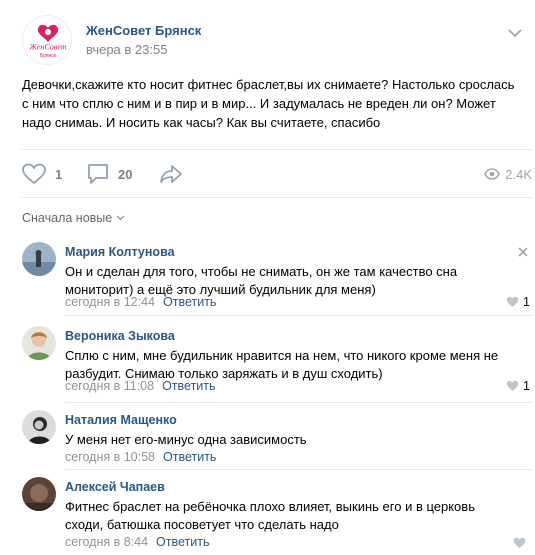  I want to click on comment-count: 20, so click(125, 174).